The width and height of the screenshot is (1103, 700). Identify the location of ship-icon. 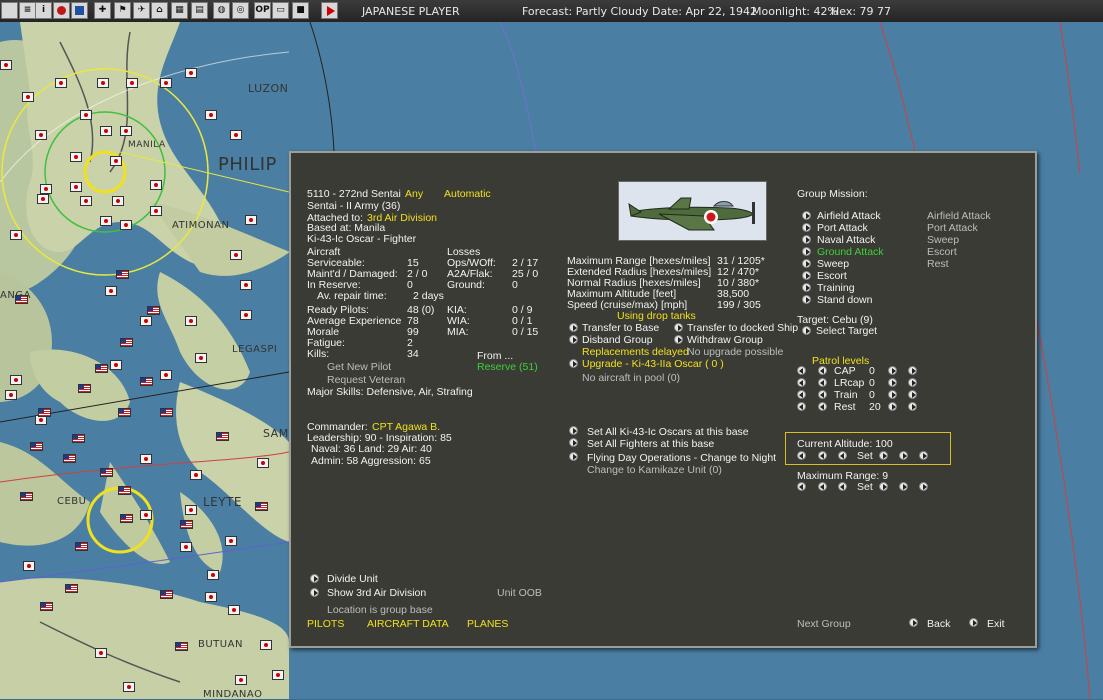
(79, 10).